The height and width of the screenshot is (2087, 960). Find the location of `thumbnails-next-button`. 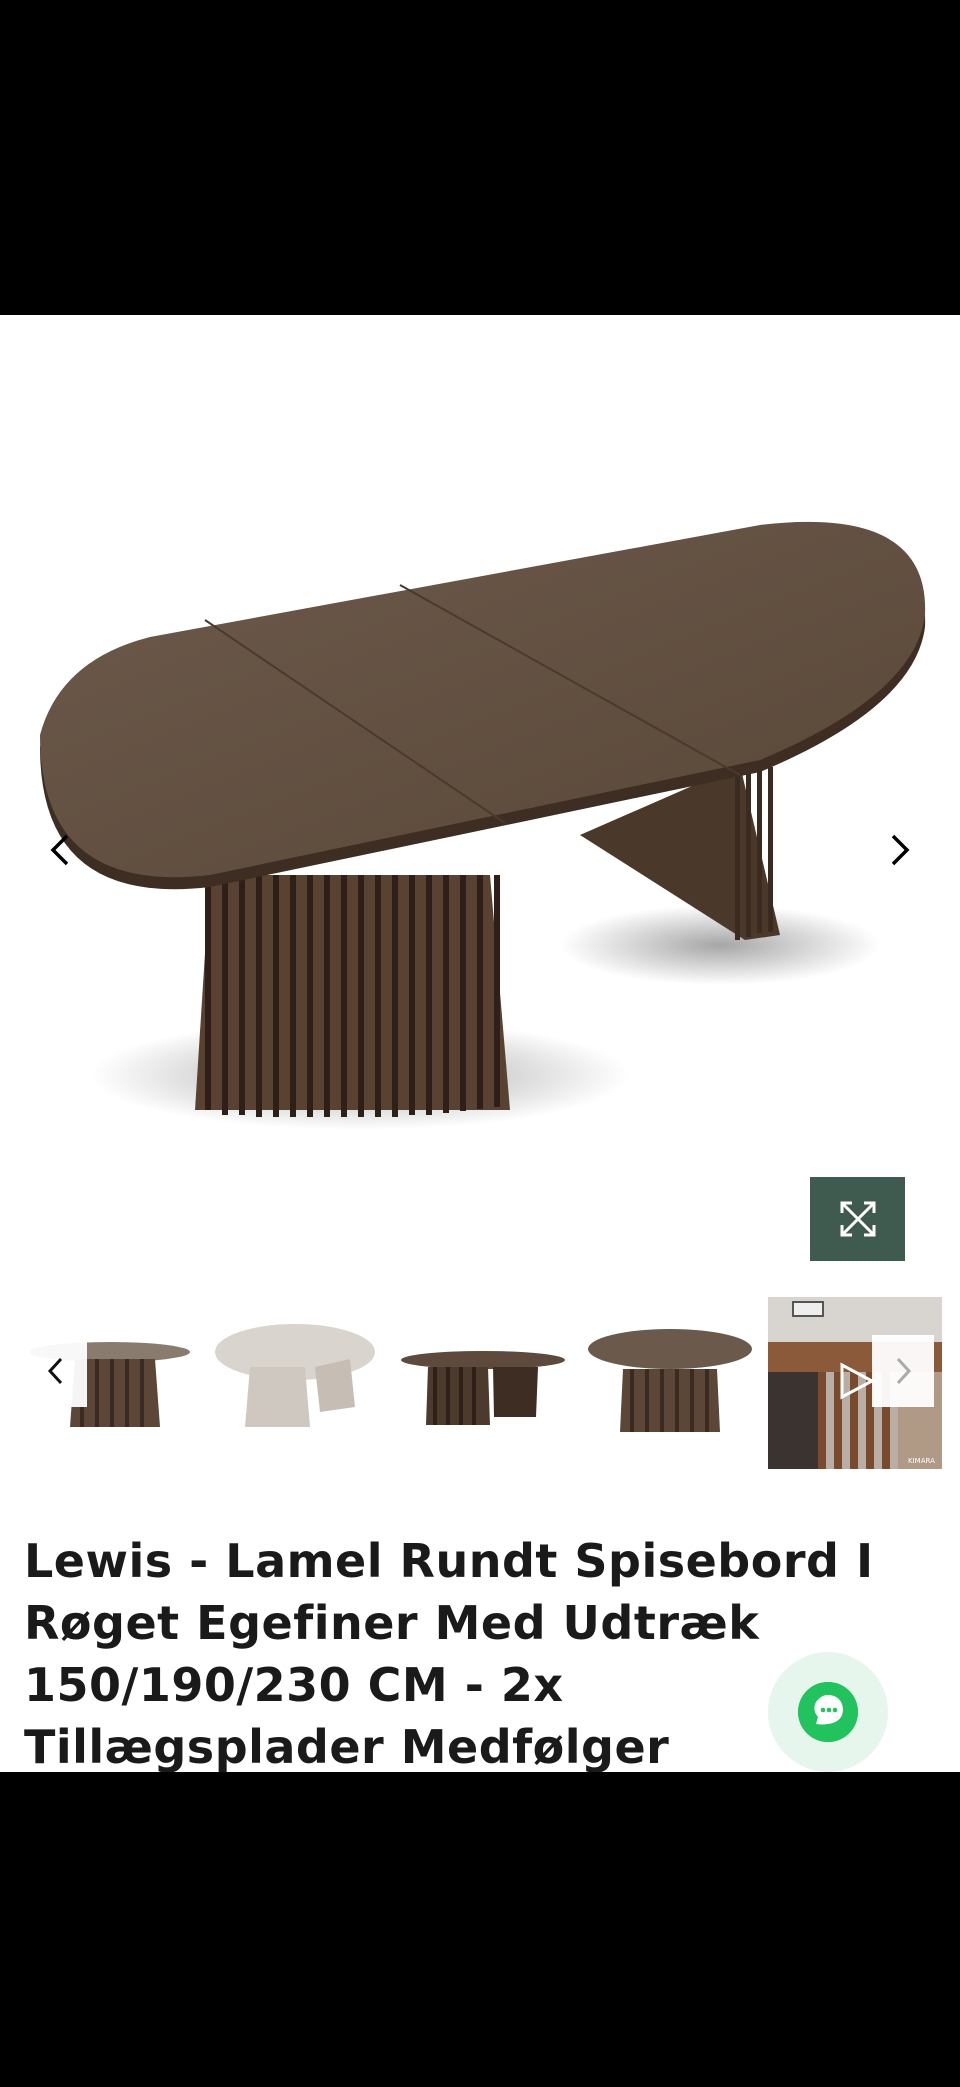

thumbnails-next-button is located at coordinates (903, 1371).